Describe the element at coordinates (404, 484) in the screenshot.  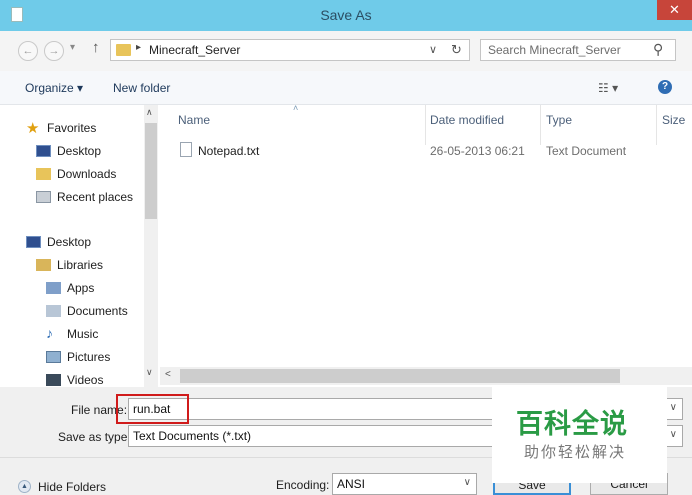
I see `encoding-select: ANSI ∨` at that location.